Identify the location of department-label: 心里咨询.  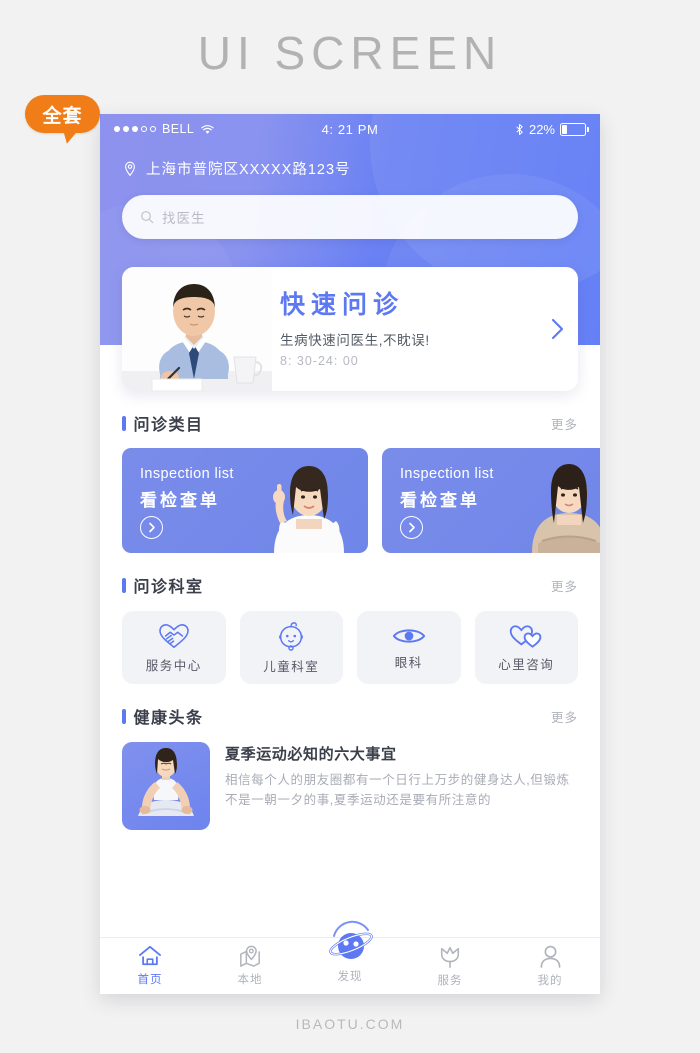
(526, 664).